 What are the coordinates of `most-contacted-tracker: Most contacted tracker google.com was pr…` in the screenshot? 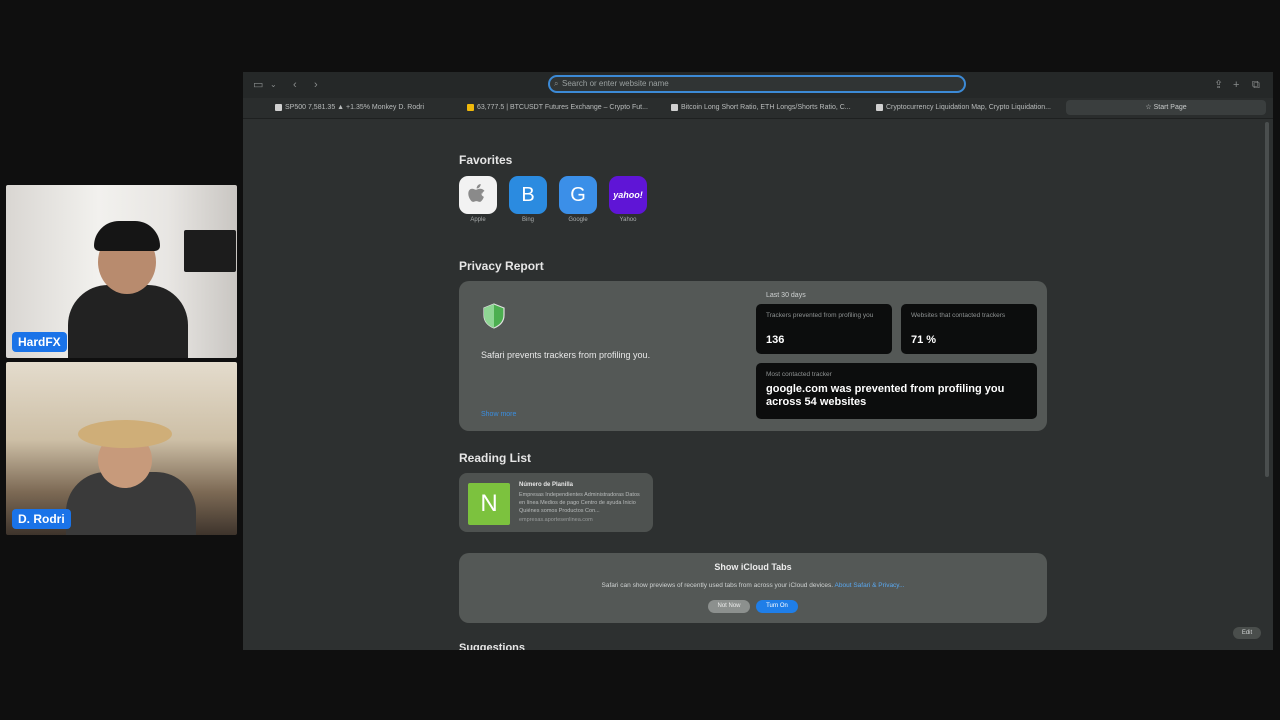 It's located at (896, 391).